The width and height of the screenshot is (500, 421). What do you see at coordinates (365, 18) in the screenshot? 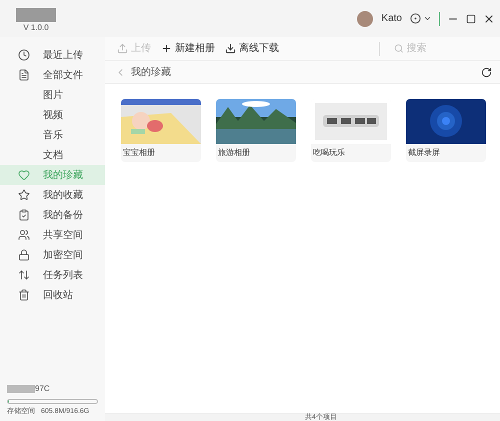
I see `avatar` at bounding box center [365, 18].